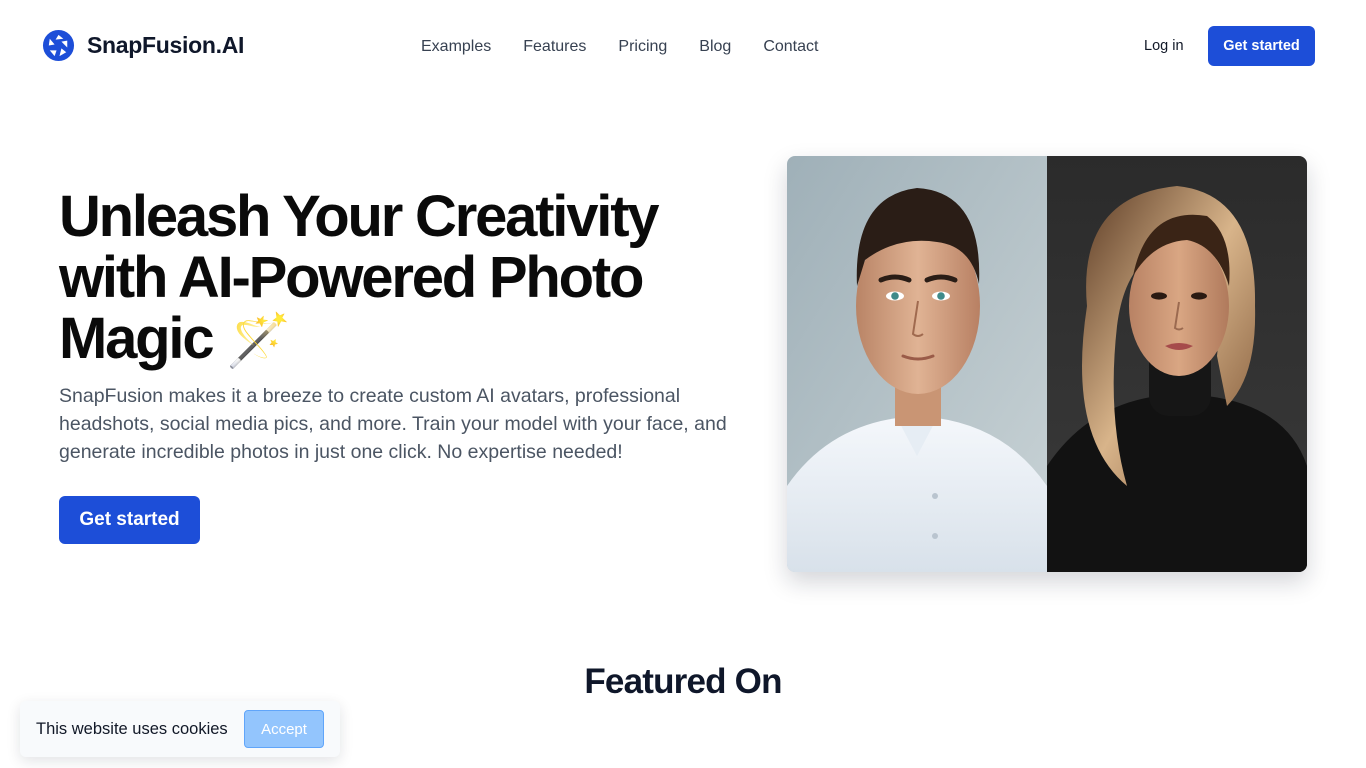 The image size is (1366, 768). What do you see at coordinates (259, 341) in the screenshot?
I see `magic-wand-icon: 🪄` at bounding box center [259, 341].